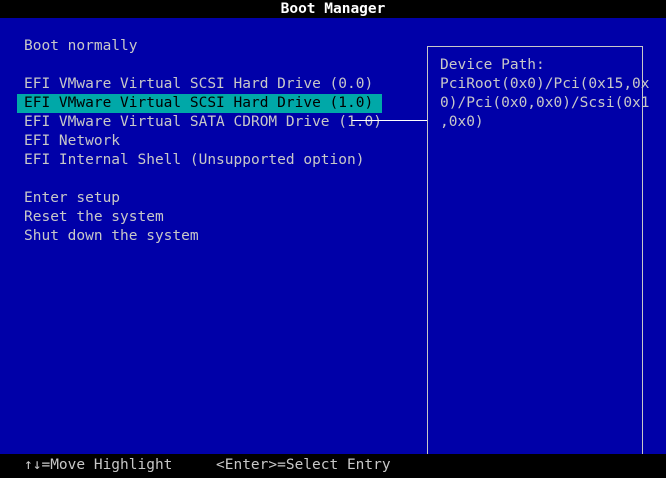 The width and height of the screenshot is (666, 478). Describe the element at coordinates (81, 46) in the screenshot. I see `menu-item-boot-normally: Boot normally` at that location.